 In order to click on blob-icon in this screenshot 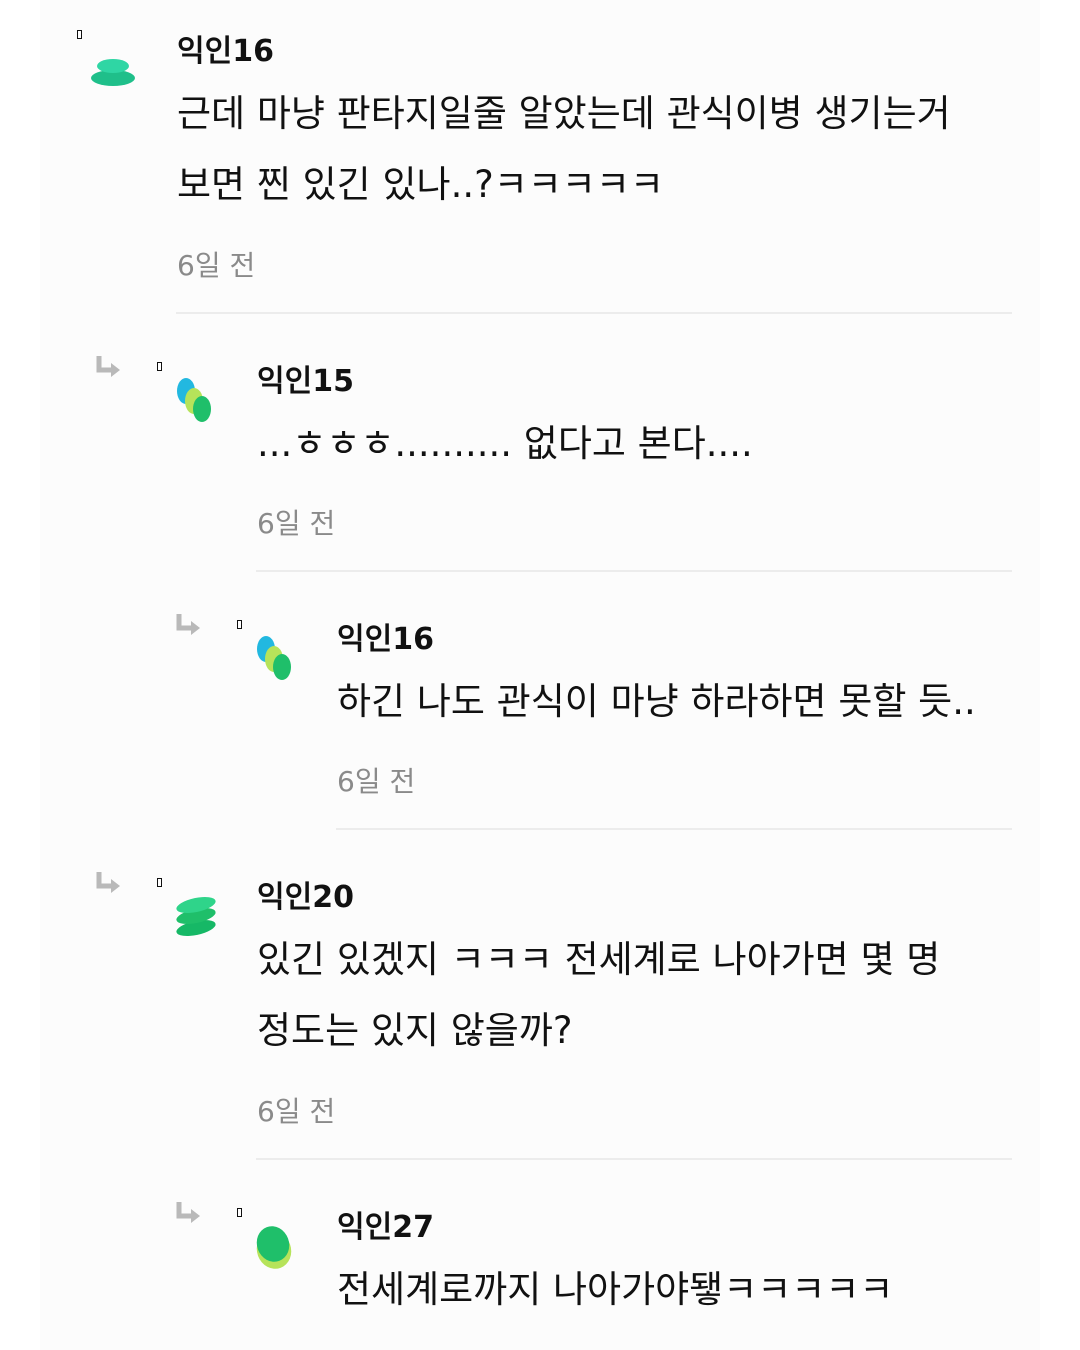, I will do `click(274, 1247)`.